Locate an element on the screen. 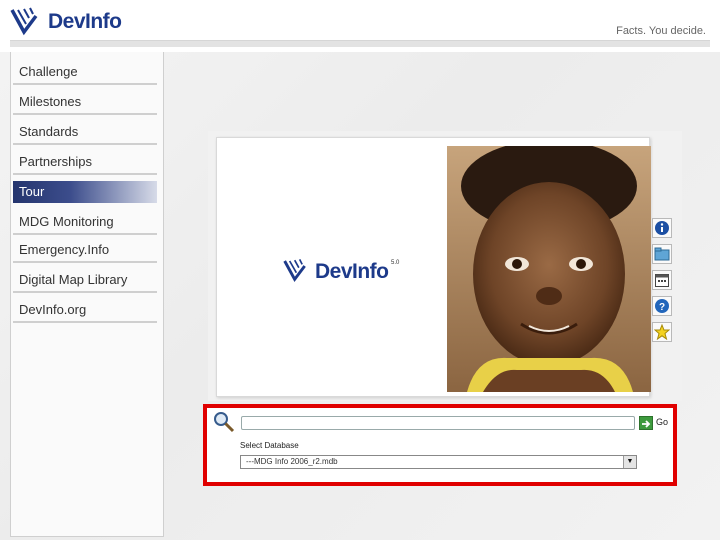 Image resolution: width=720 pixels, height=540 pixels. help-icon: ? is located at coordinates (662, 306).